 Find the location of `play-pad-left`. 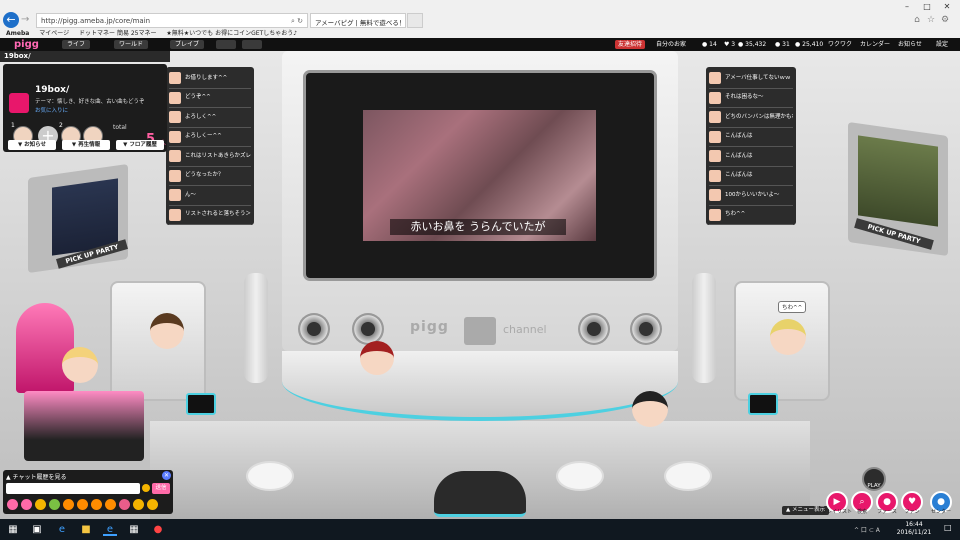

play-pad-left is located at coordinates (201, 404).